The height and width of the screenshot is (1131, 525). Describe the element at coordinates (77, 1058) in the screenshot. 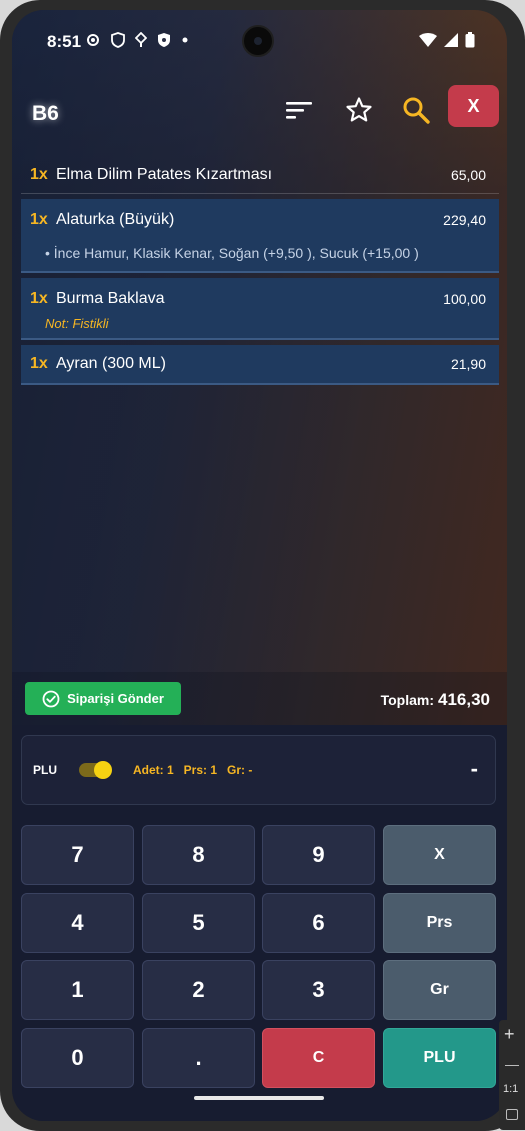

I see `key-0: 0` at that location.